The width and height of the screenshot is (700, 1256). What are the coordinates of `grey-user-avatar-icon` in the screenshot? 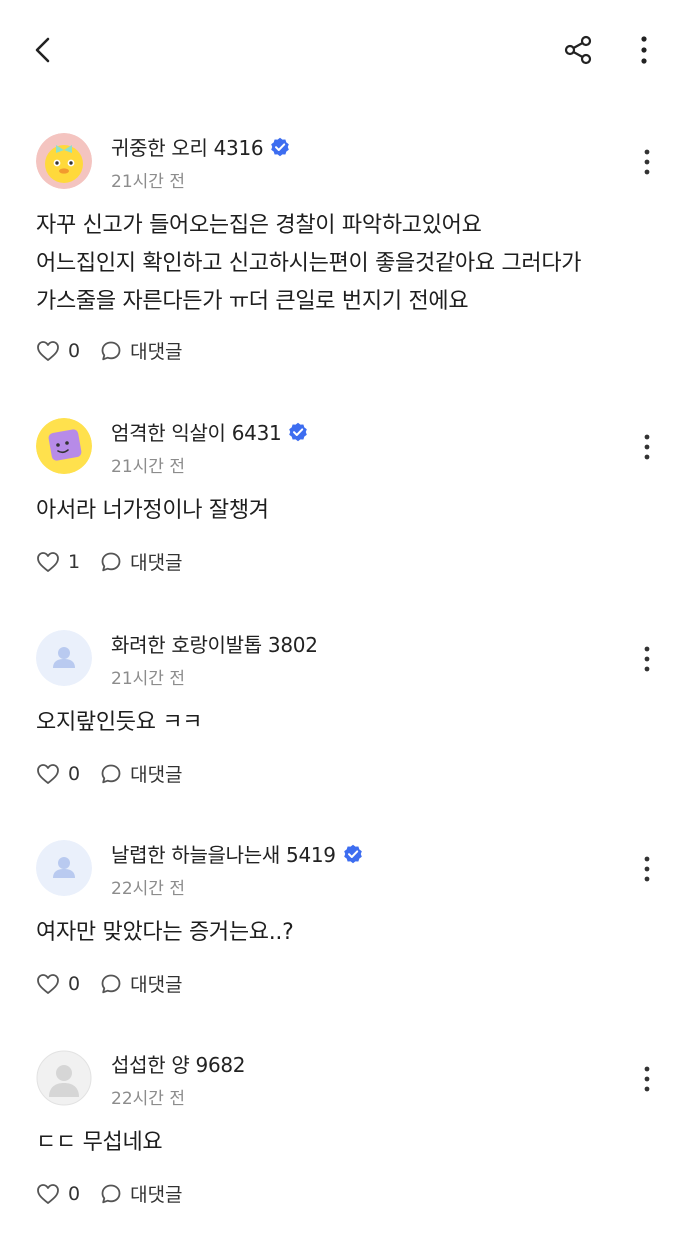 It's located at (64, 1078).